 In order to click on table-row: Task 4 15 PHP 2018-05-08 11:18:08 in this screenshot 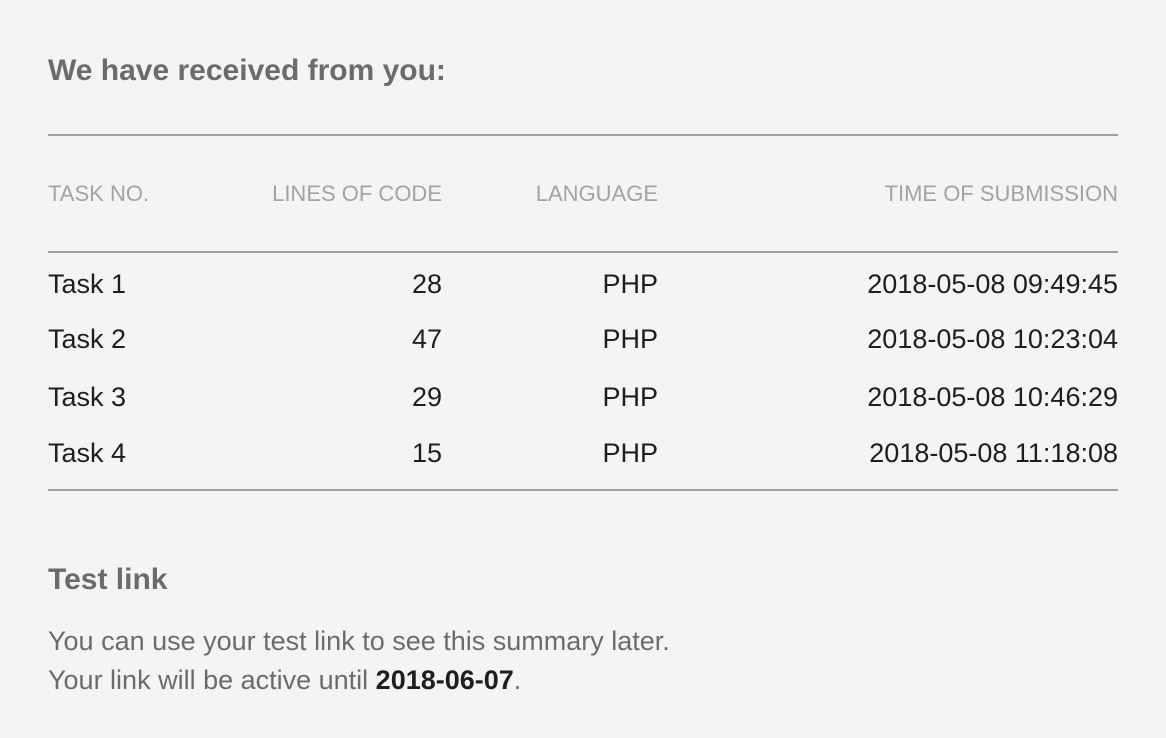, I will do `click(583, 458)`.